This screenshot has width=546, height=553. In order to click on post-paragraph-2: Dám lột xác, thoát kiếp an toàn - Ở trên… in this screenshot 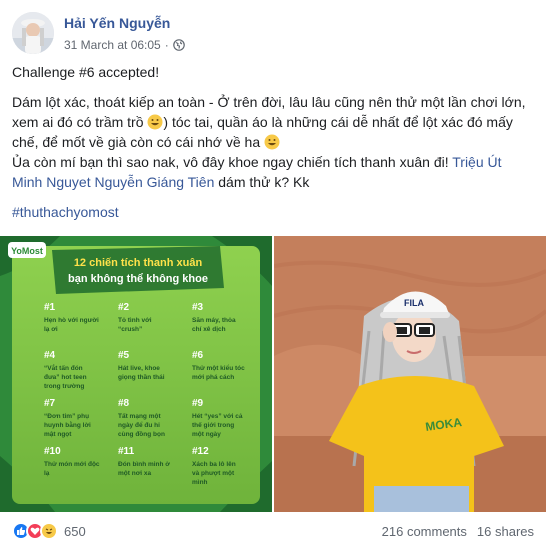, I will do `click(272, 122)`.